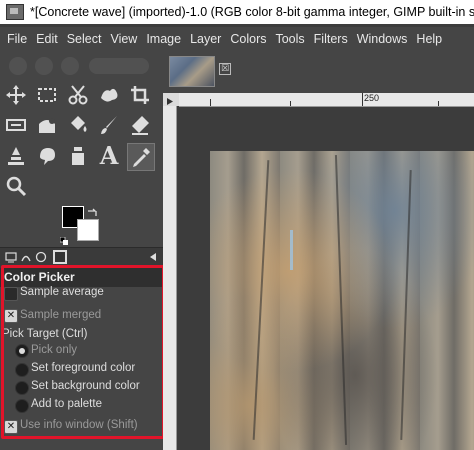 The height and width of the screenshot is (450, 474). Describe the element at coordinates (78, 156) in the screenshot. I see `heal-icon` at that location.